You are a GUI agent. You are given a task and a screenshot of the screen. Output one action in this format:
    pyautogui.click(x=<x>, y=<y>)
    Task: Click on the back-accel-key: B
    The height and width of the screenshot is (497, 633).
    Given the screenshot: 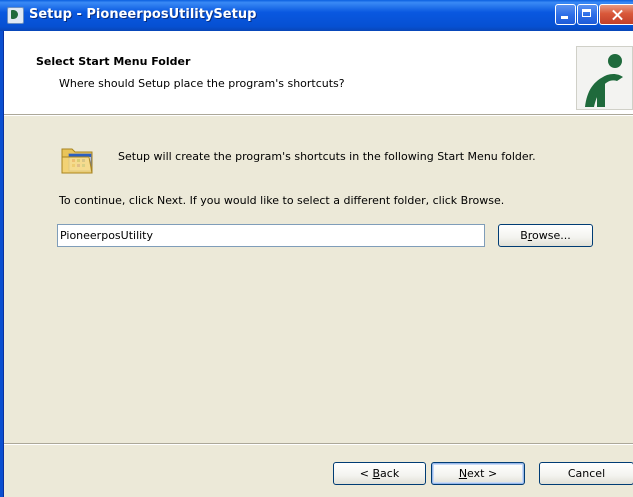 What is the action you would take?
    pyautogui.click(x=376, y=473)
    